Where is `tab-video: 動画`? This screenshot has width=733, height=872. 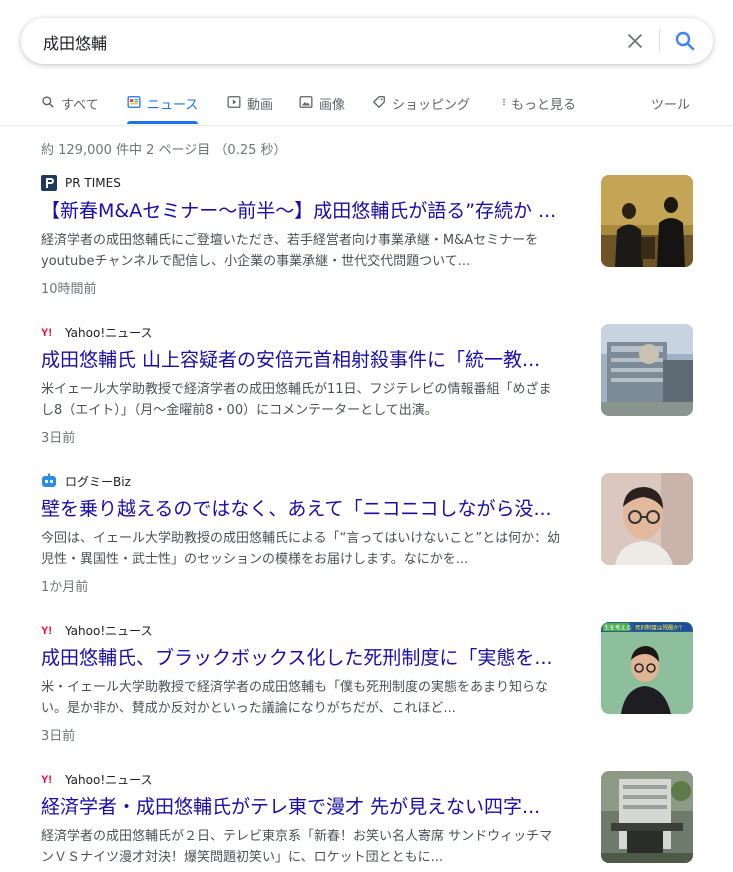
tab-video: 動画 is located at coordinates (250, 105).